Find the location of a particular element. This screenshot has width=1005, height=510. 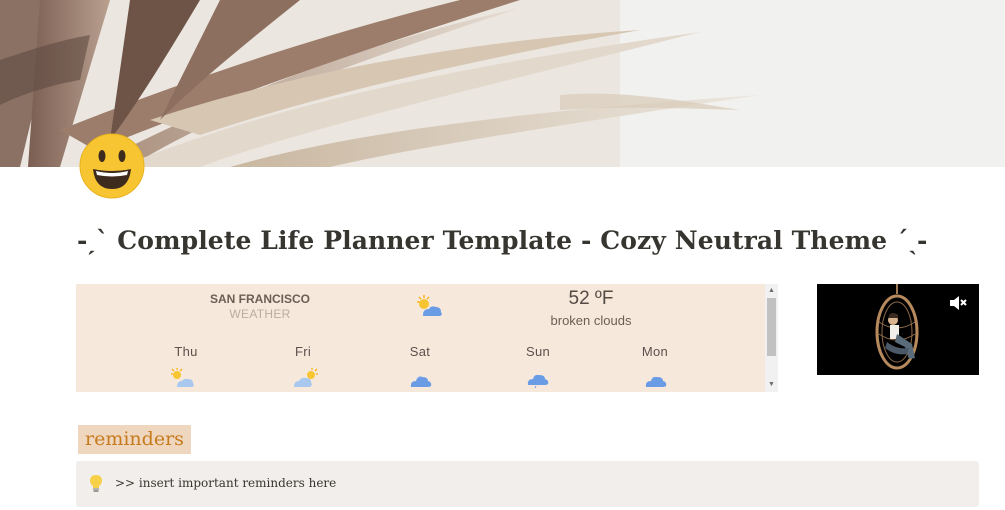

forecast-day-label: Thu is located at coordinates (186, 351).